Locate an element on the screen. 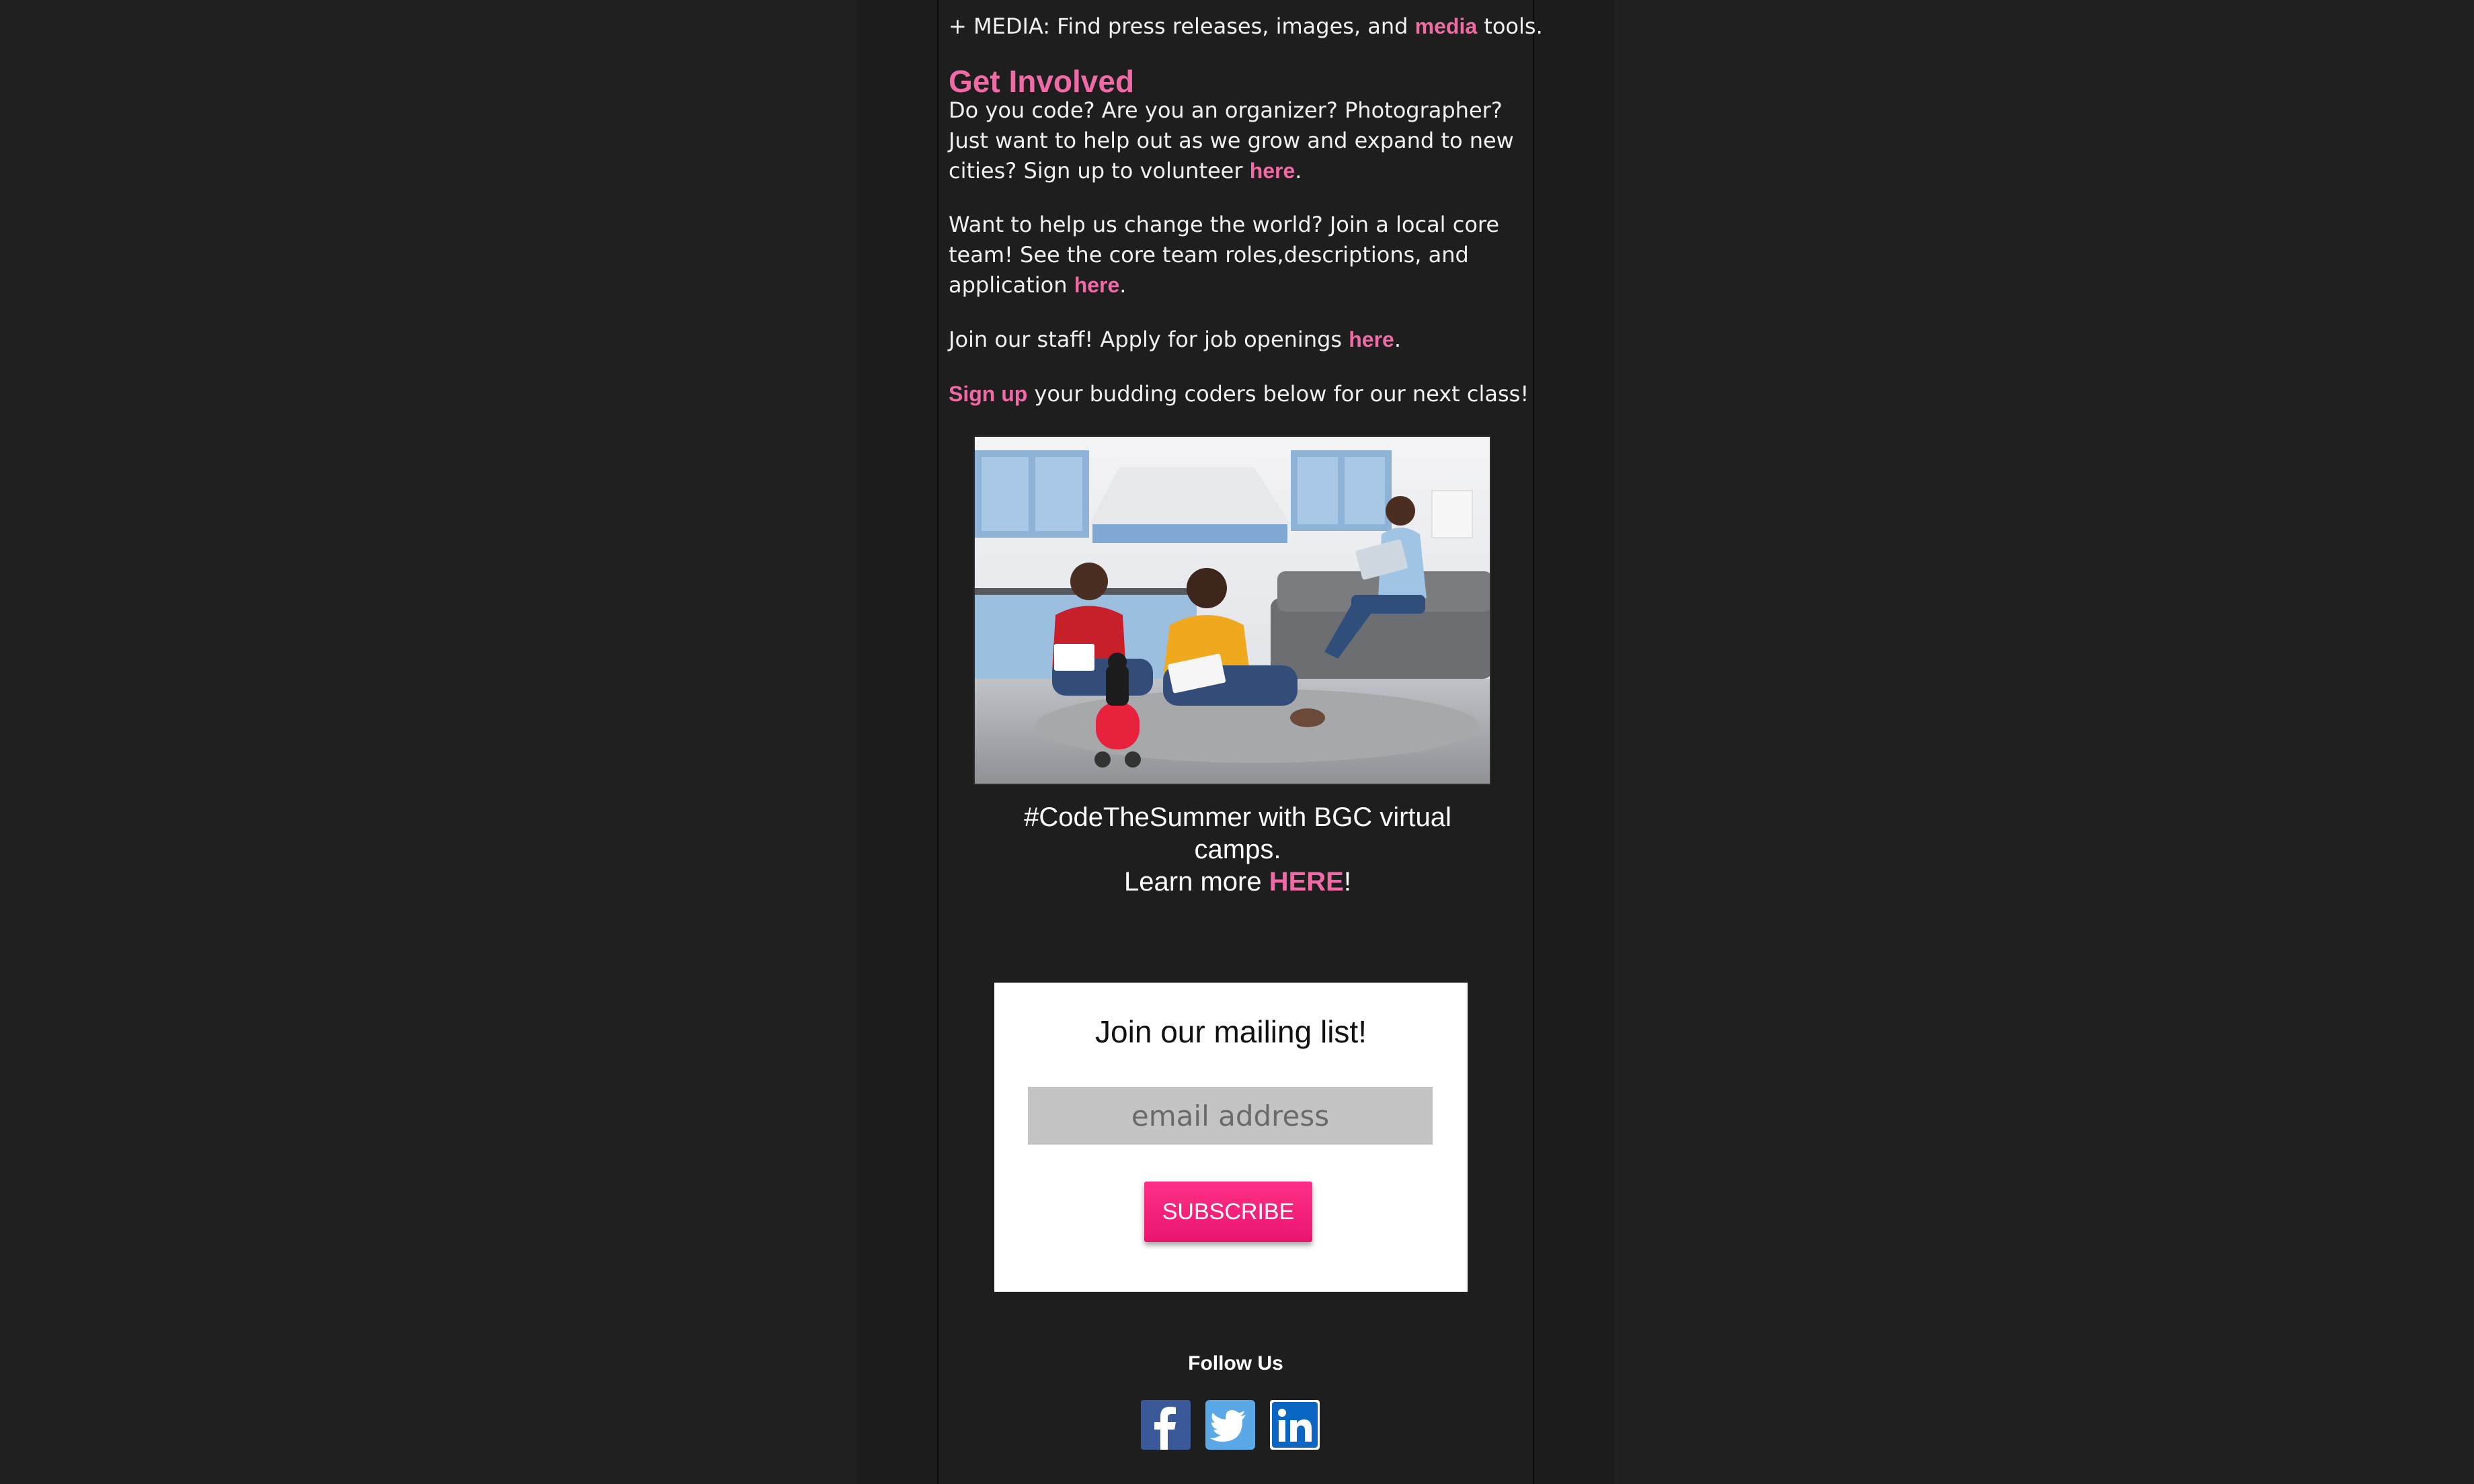 The height and width of the screenshot is (1484, 2474). promo-learn-more-text: Learn more is located at coordinates (1196, 882).